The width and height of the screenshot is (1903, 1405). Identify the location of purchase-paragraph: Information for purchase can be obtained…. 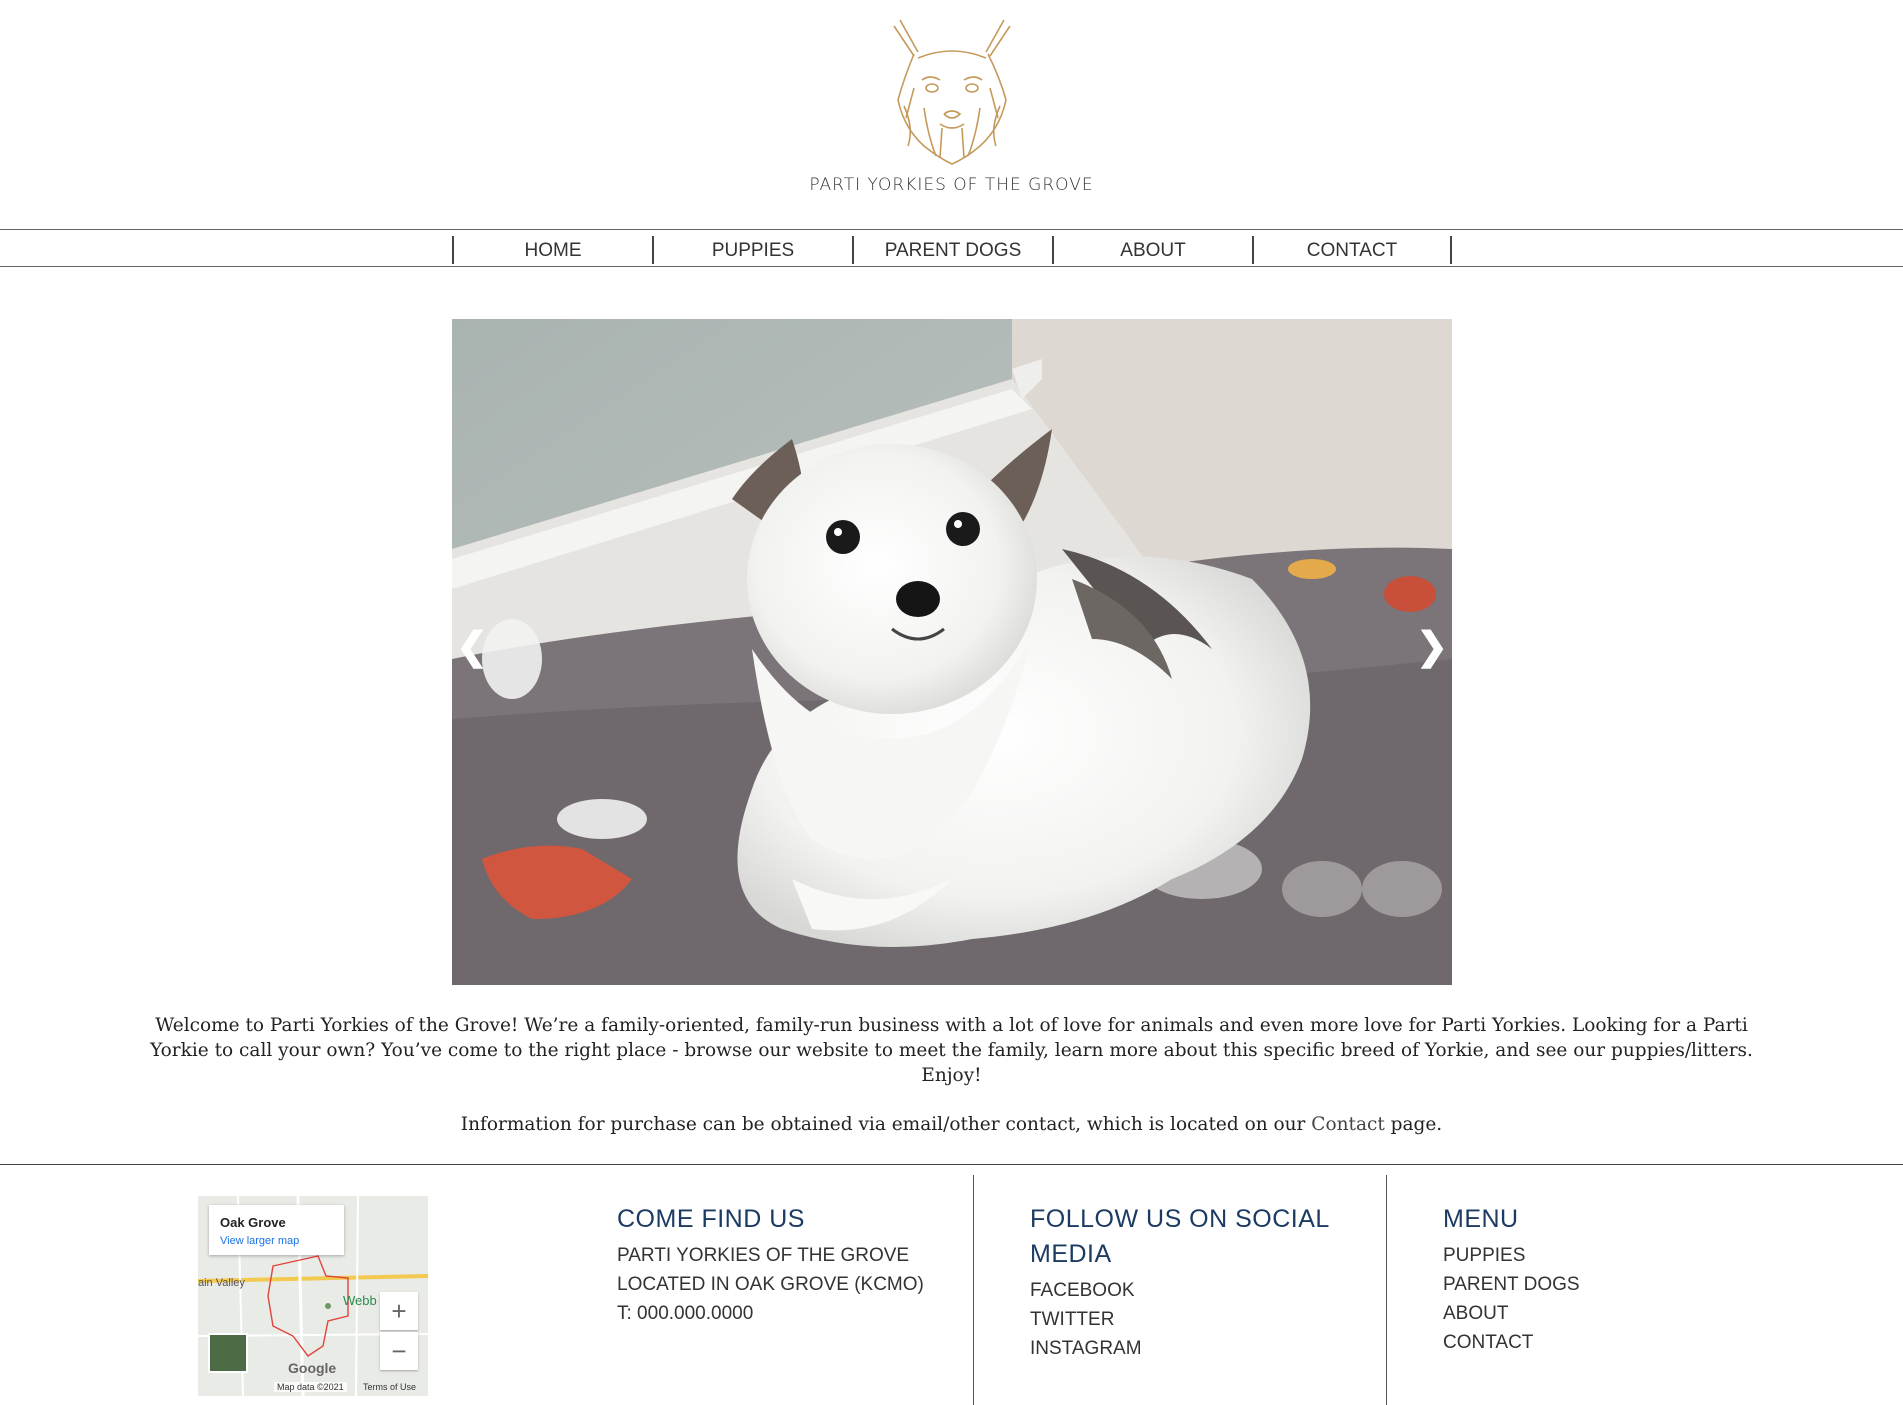
(951, 1124).